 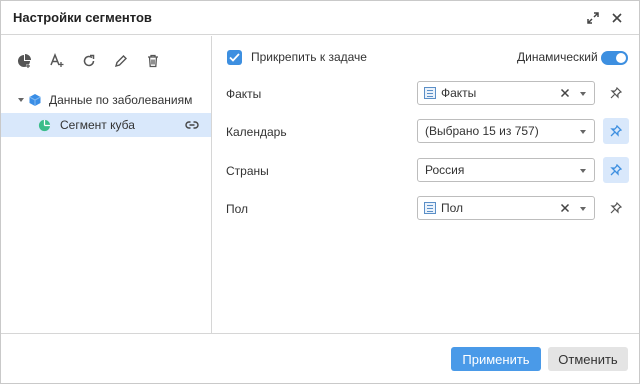 I want to click on add-segment-icon, so click(x=25, y=61).